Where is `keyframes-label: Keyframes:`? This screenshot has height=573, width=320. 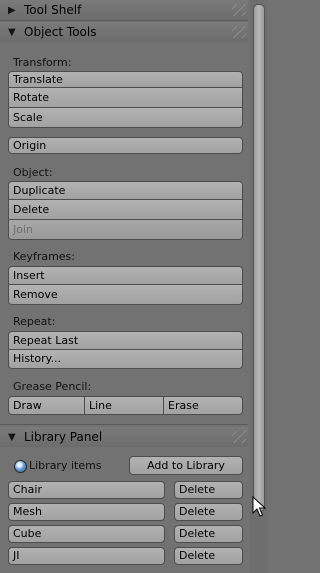 keyframes-label: Keyframes: is located at coordinates (44, 256).